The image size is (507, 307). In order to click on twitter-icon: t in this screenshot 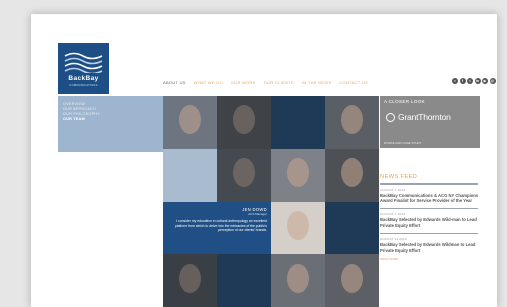, I will do `click(470, 81)`.